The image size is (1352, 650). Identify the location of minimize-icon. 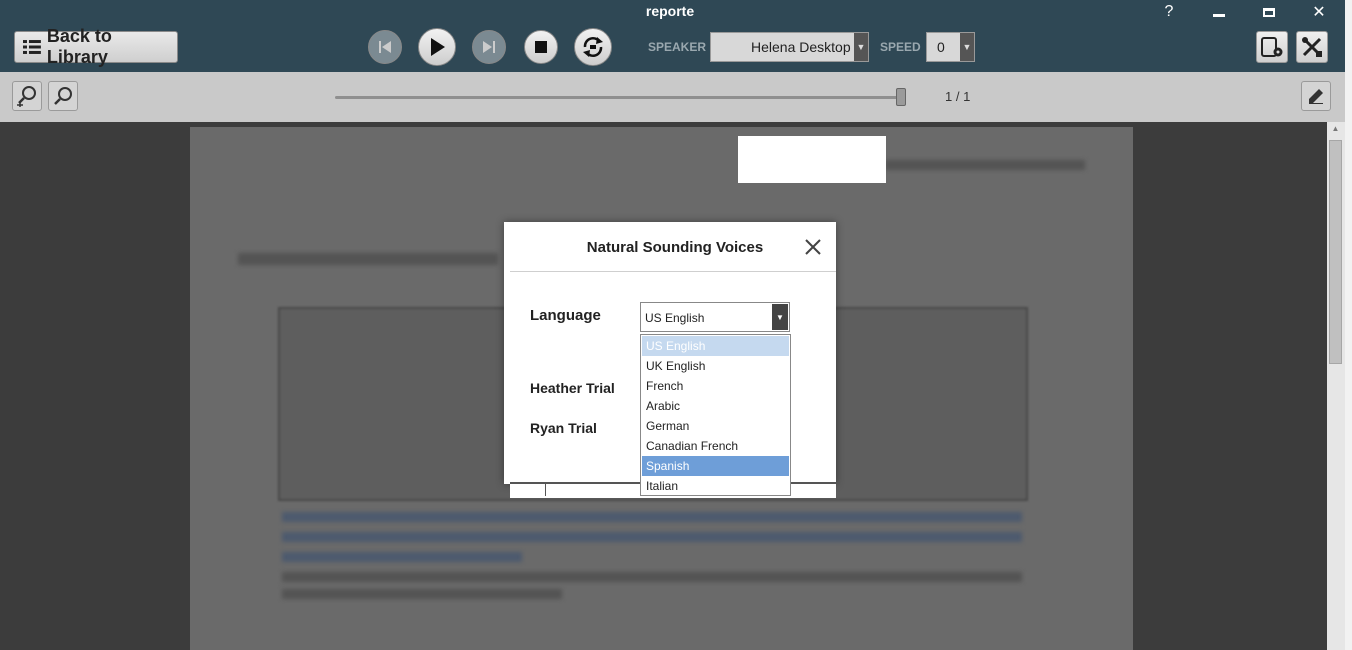
(1219, 15).